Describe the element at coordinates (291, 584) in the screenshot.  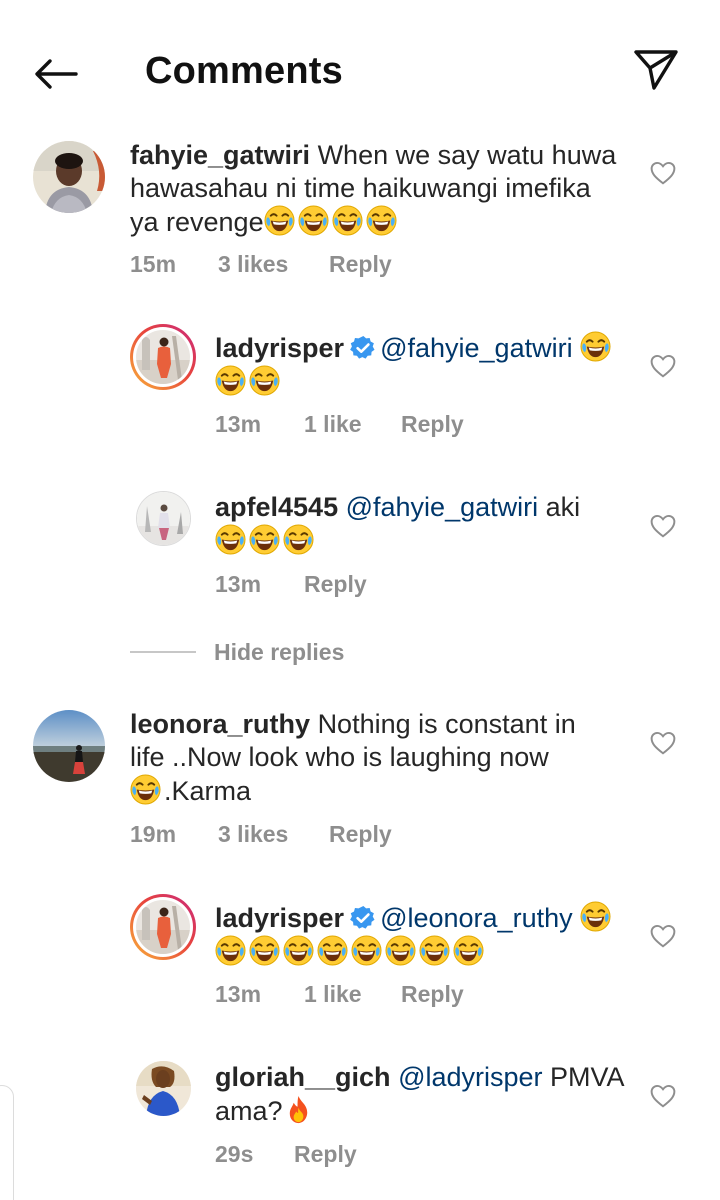
I see `comment-meta: 13m Reply` at that location.